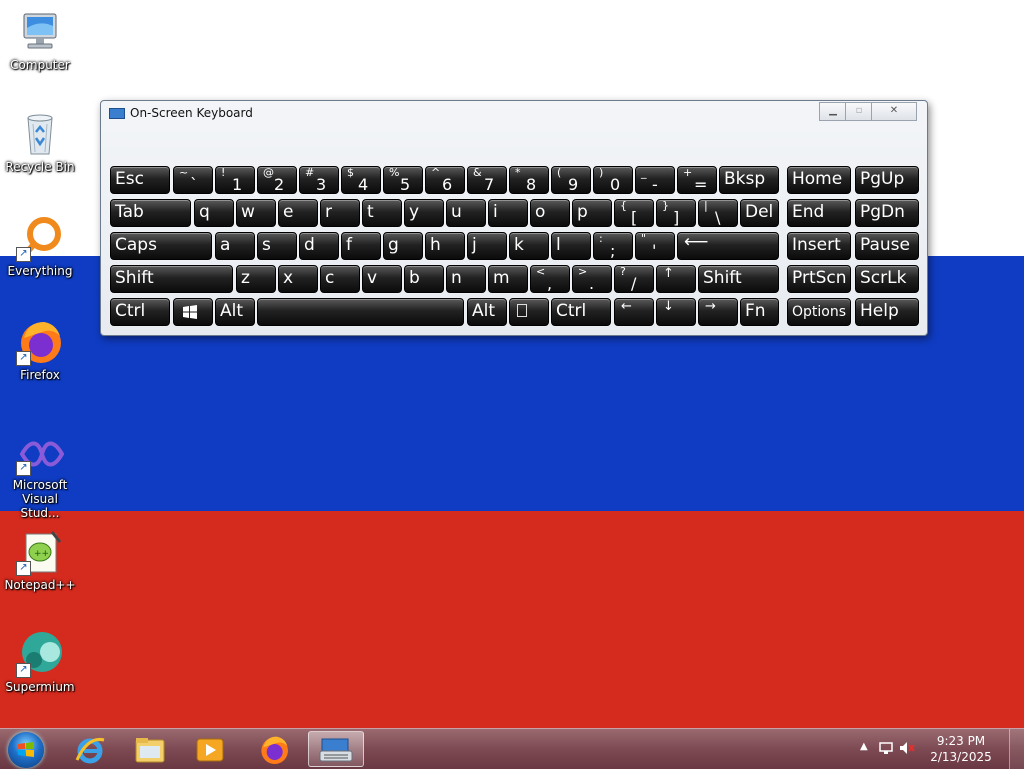  I want to click on key-0: ) 0, so click(613, 180).